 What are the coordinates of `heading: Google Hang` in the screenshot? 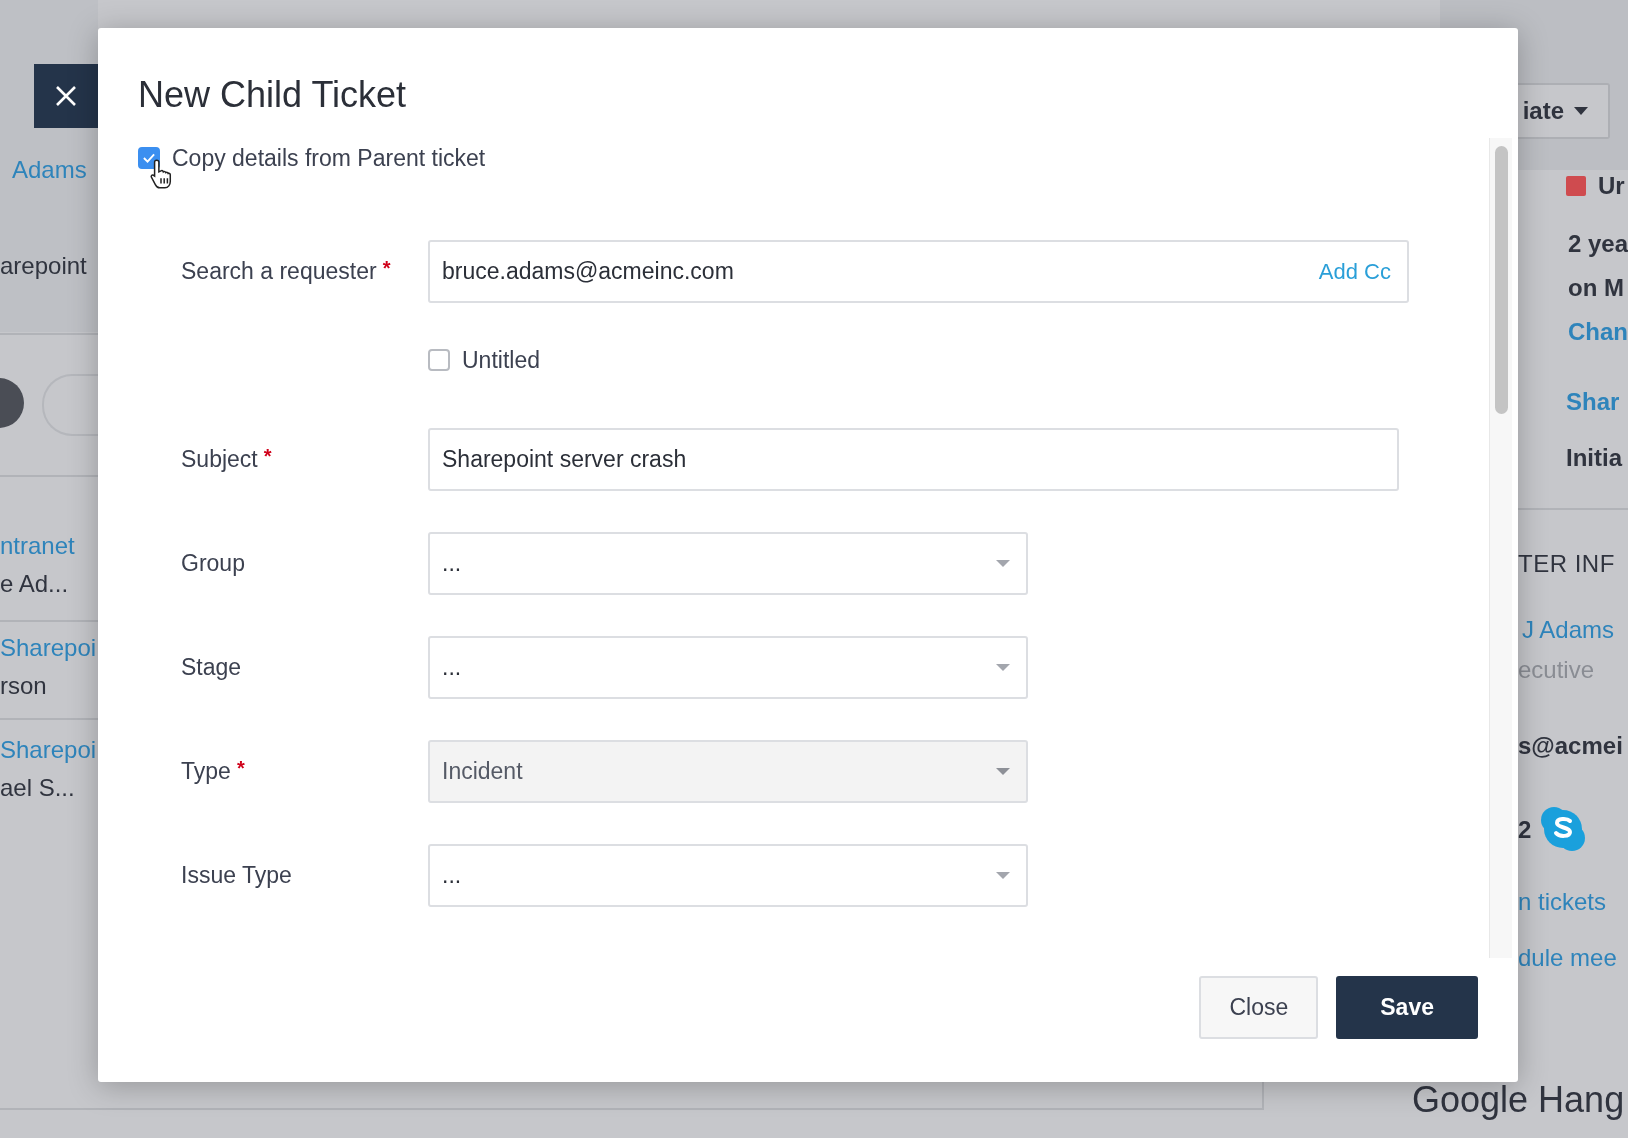 It's located at (1518, 1100).